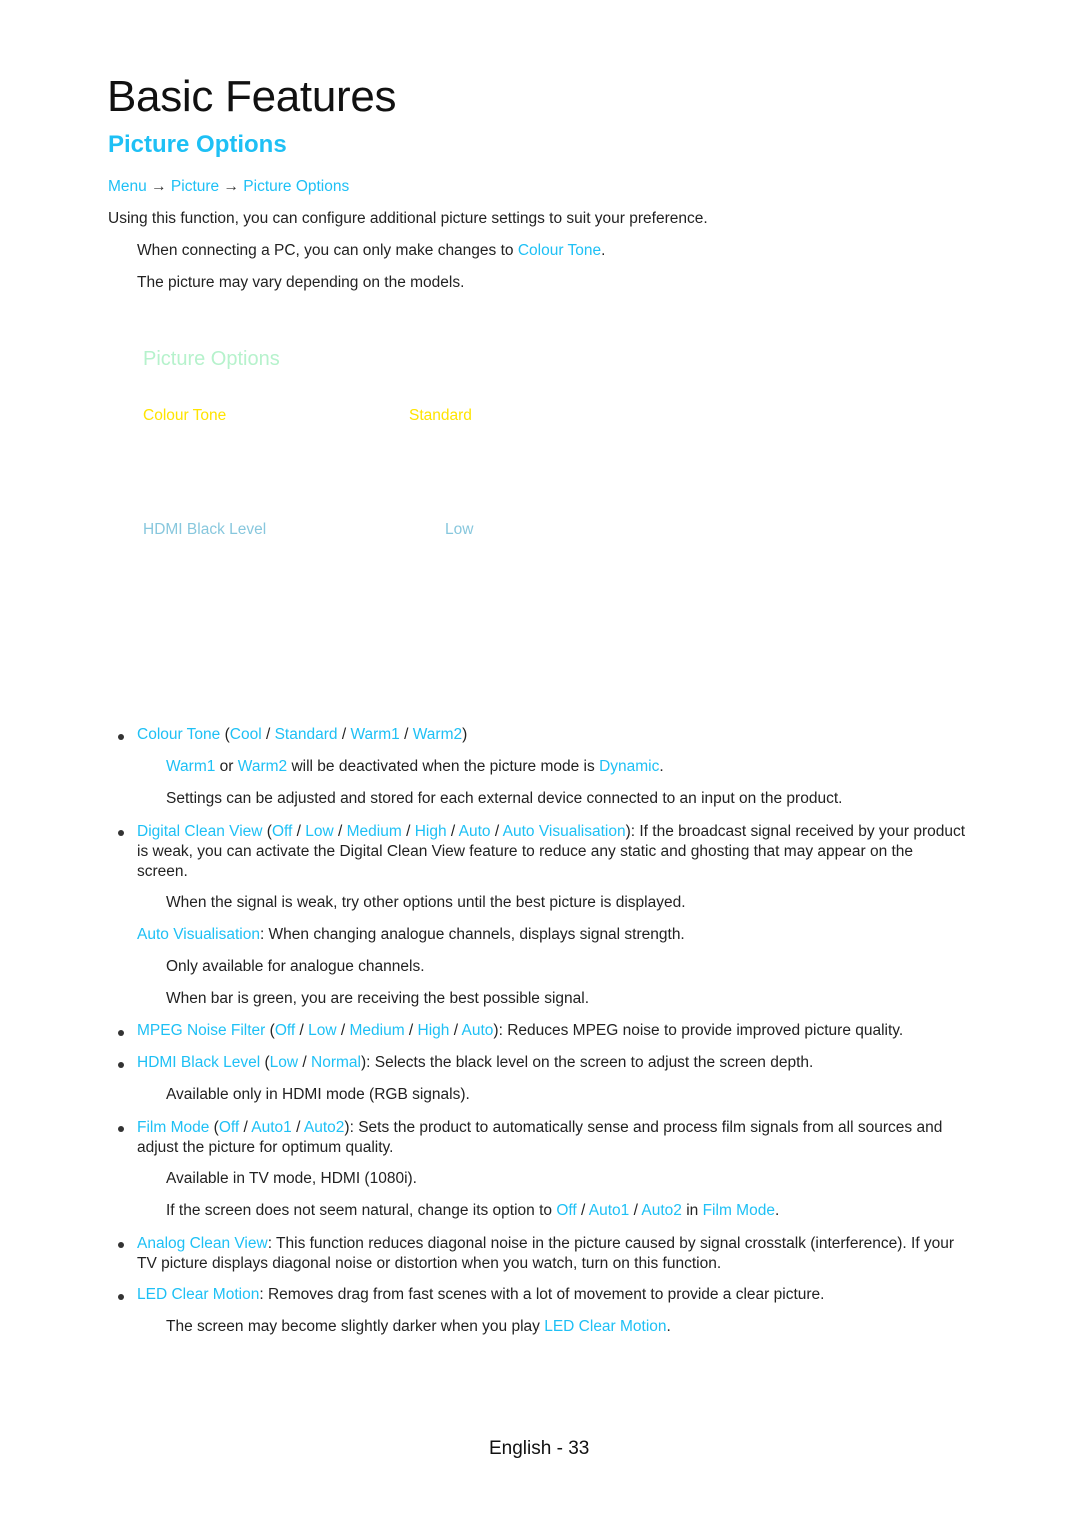  I want to click on punctuation: ), so click(465, 734).